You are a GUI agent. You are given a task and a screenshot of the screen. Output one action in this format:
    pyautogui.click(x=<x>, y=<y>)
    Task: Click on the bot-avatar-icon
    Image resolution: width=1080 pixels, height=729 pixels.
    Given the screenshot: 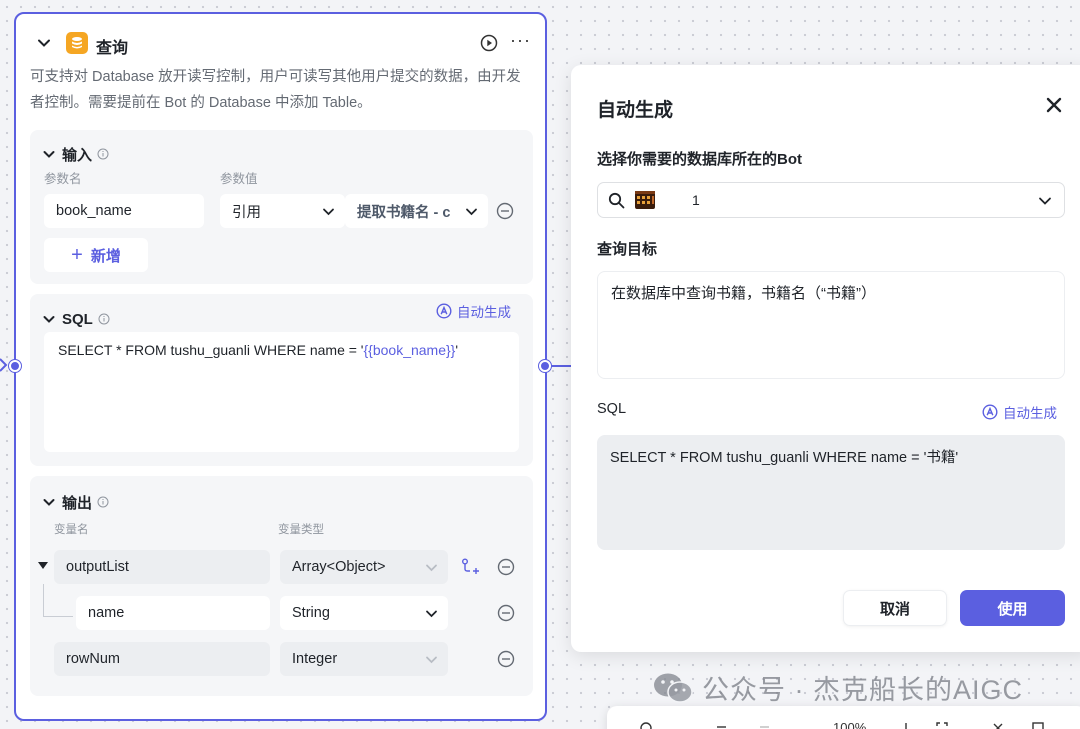 What is the action you would take?
    pyautogui.click(x=645, y=200)
    